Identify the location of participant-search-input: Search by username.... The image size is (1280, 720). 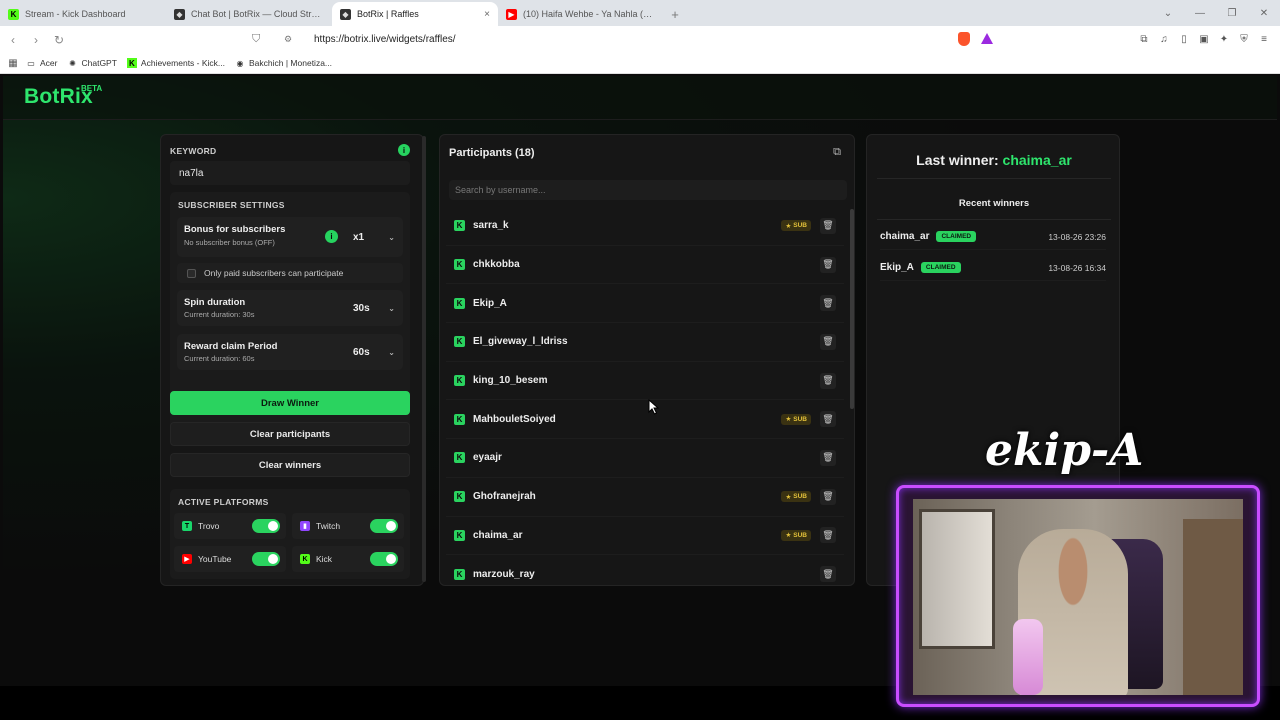
(648, 190).